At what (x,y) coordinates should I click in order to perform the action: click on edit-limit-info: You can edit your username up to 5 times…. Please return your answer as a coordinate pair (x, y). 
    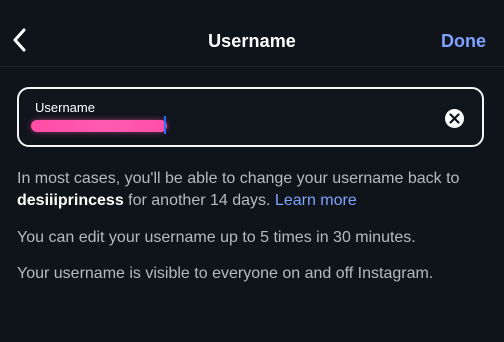
    Looking at the image, I should click on (216, 237).